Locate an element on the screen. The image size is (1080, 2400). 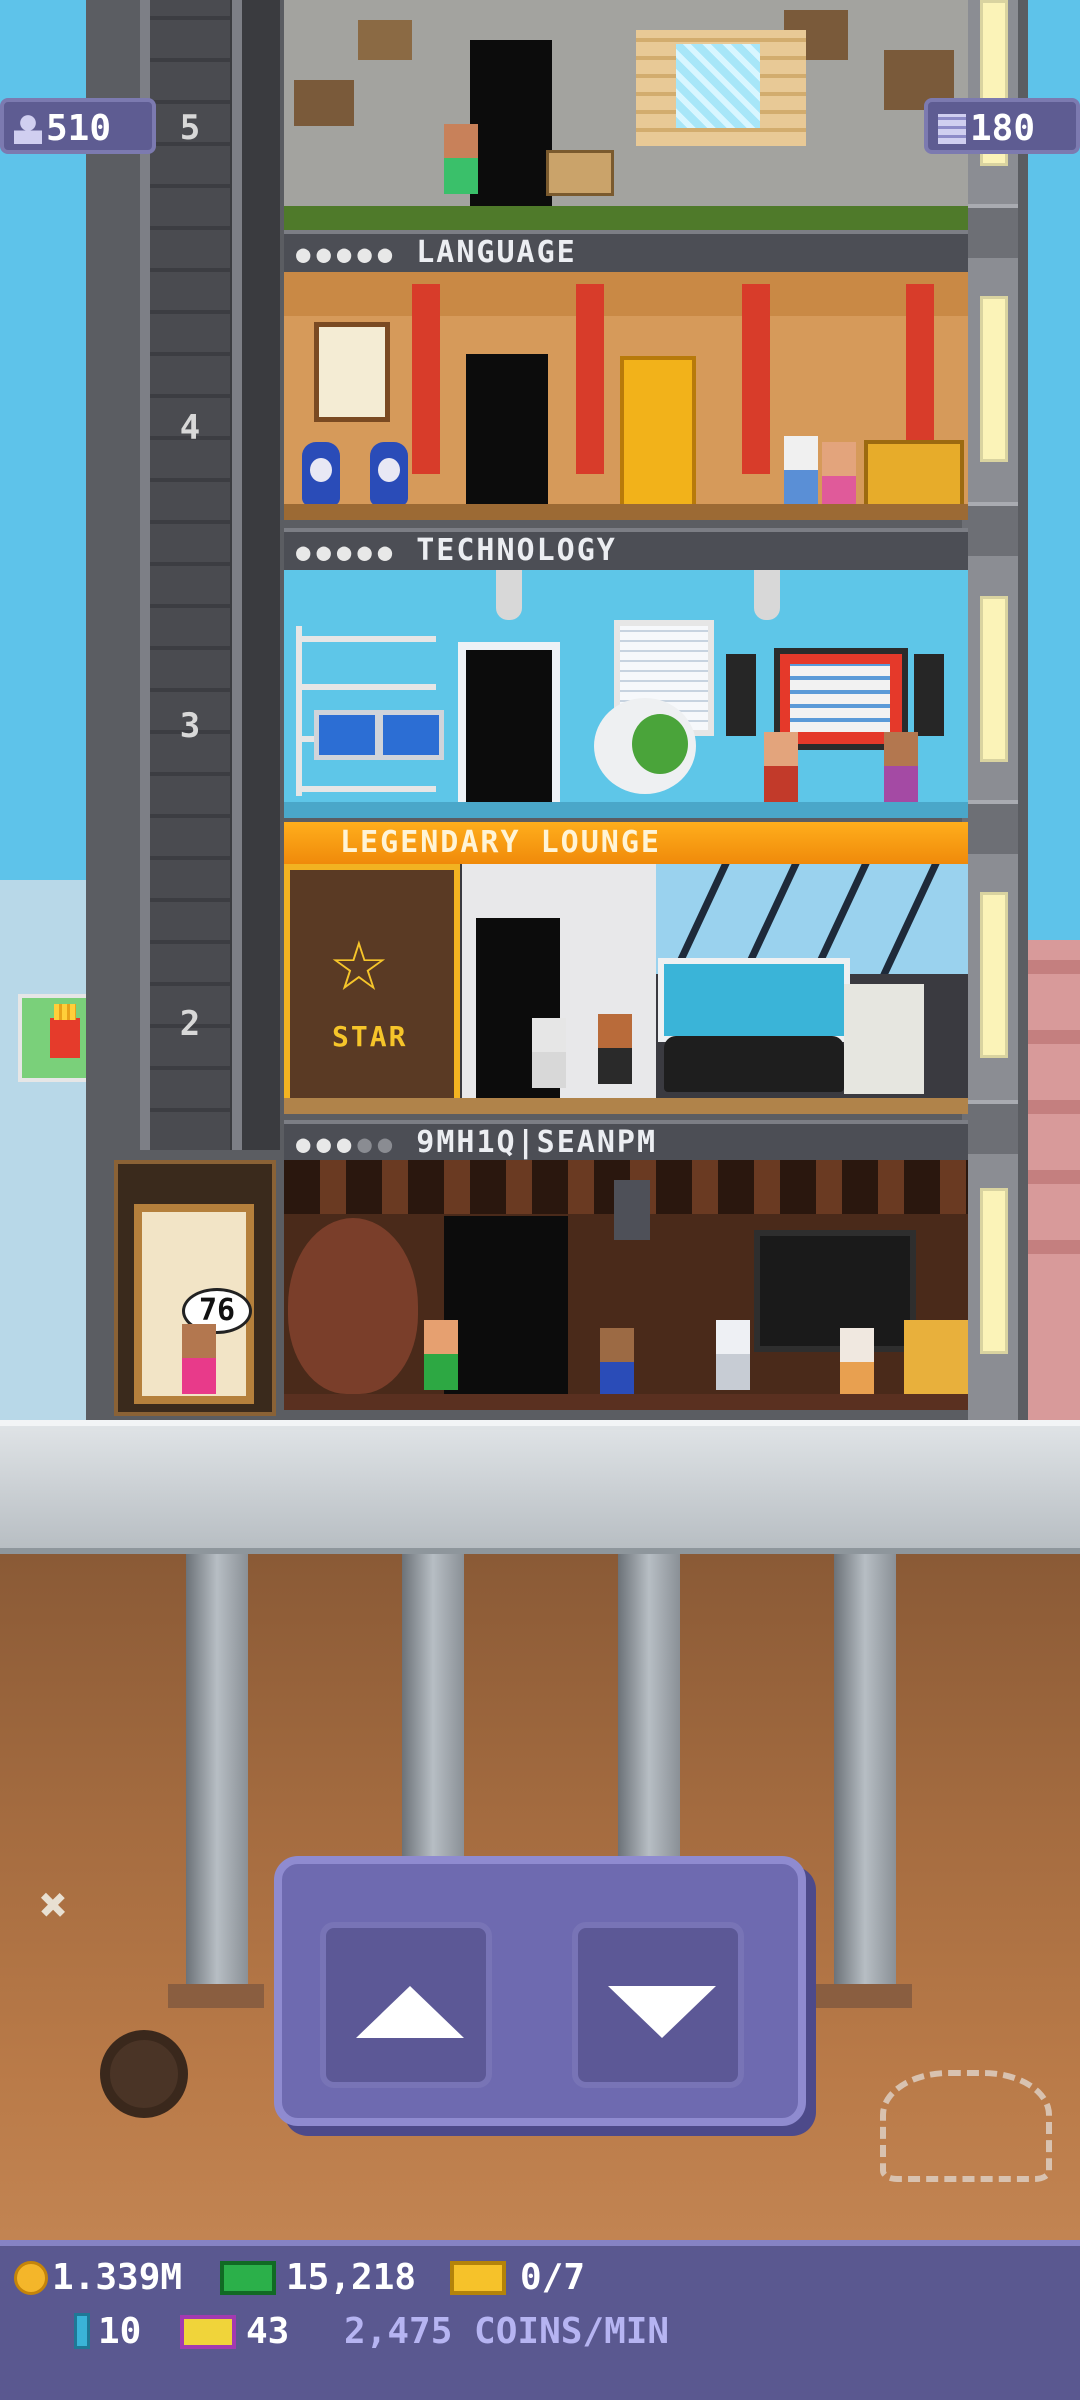
floor-quarry is located at coordinates (626, 116).